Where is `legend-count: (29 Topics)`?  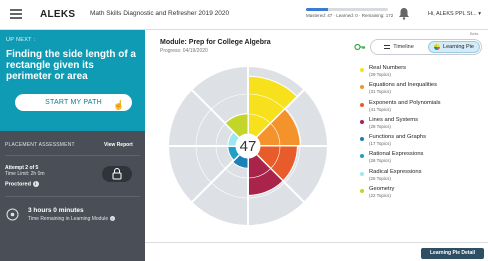 legend-count: (29 Topics) is located at coordinates (380, 74).